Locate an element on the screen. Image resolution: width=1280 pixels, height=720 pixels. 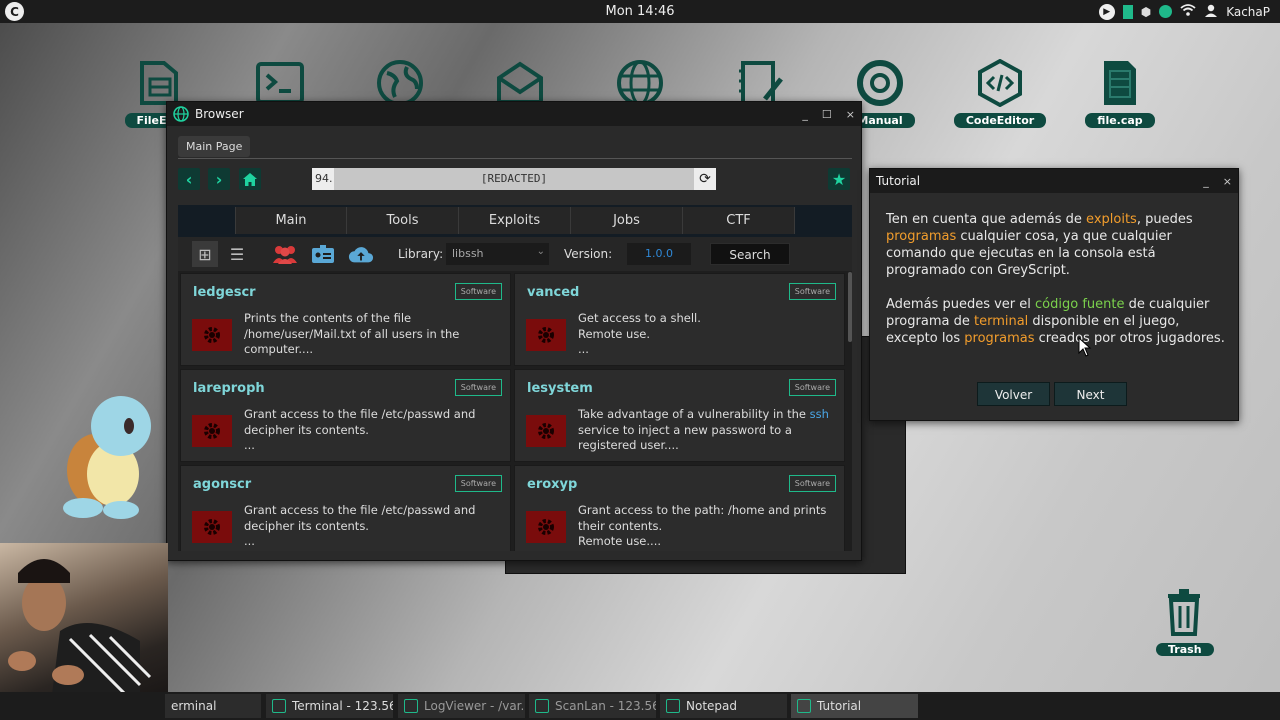
desktop-icon-file-cap: file.cap is located at coordinates (1120, 93).